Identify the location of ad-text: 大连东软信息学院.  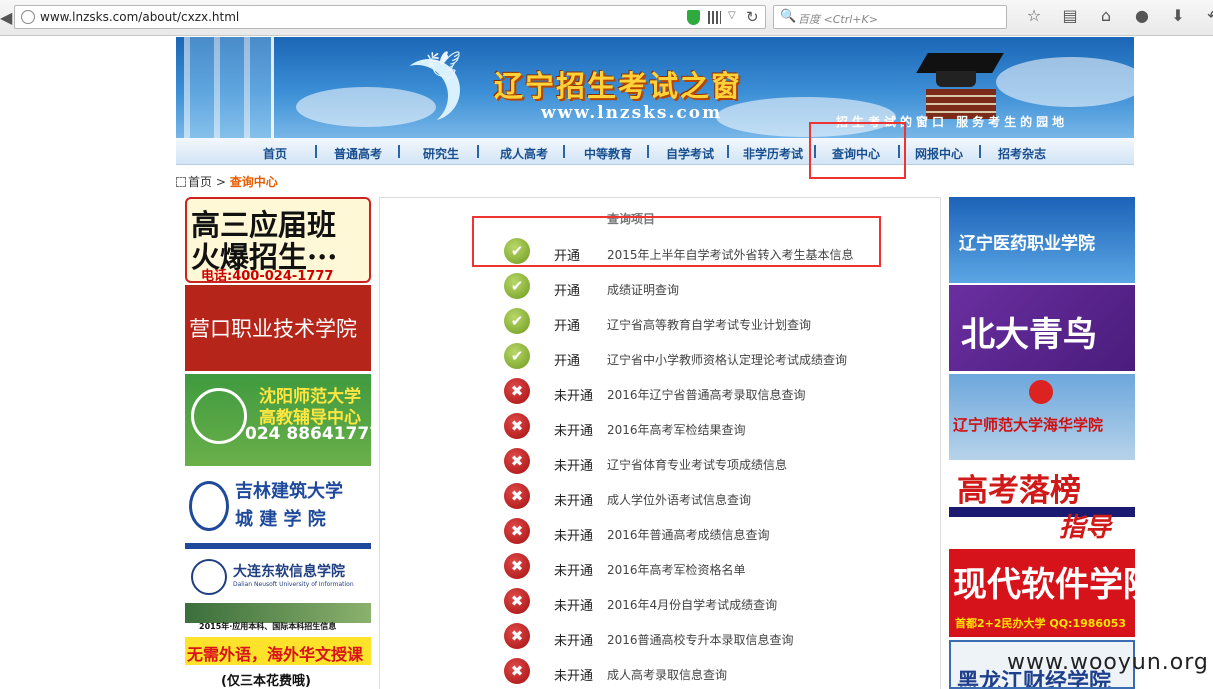
(289, 572).